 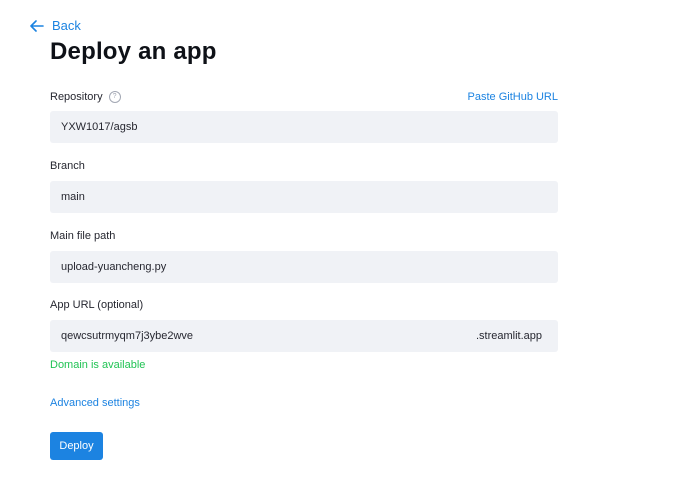 What do you see at coordinates (76, 97) in the screenshot?
I see `repository-label: Repository` at bounding box center [76, 97].